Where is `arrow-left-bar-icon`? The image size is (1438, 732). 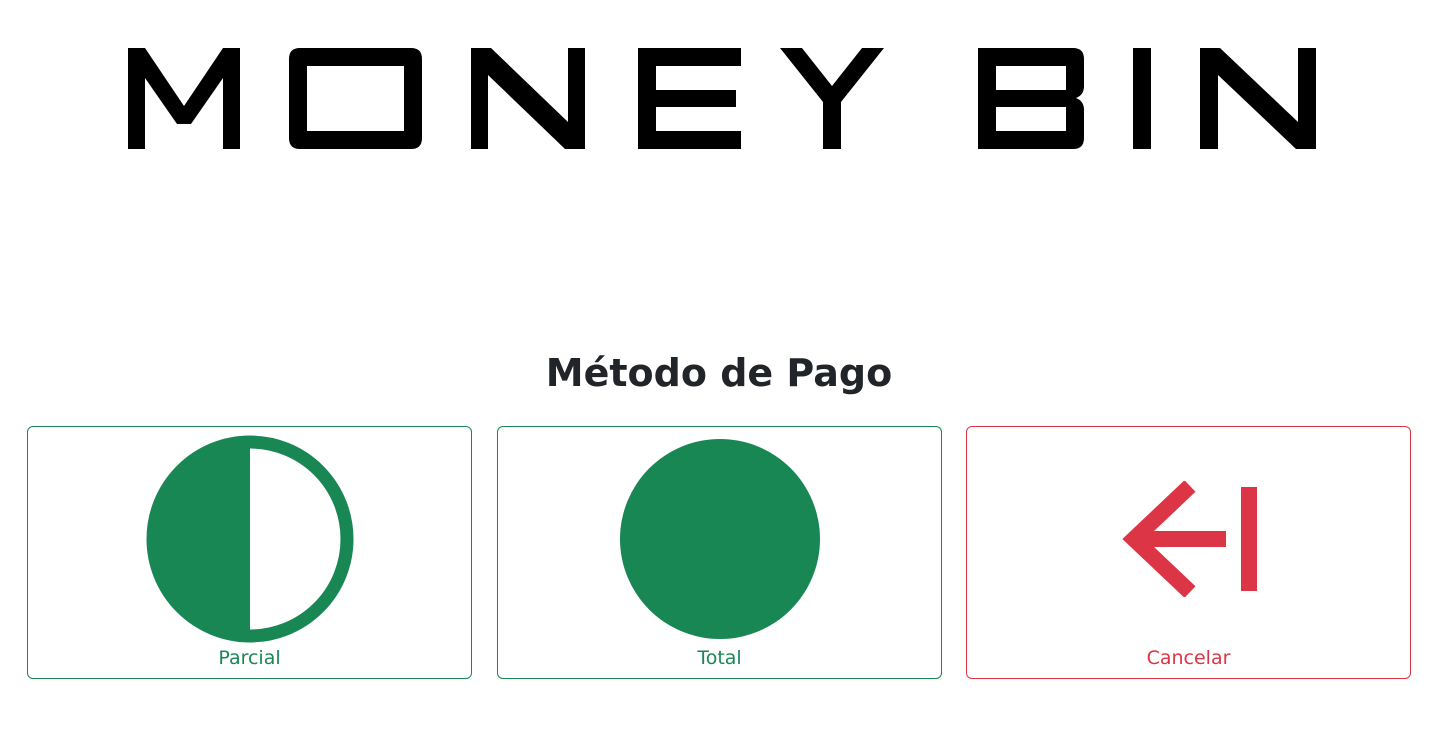
arrow-left-bar-icon is located at coordinates (1189, 539).